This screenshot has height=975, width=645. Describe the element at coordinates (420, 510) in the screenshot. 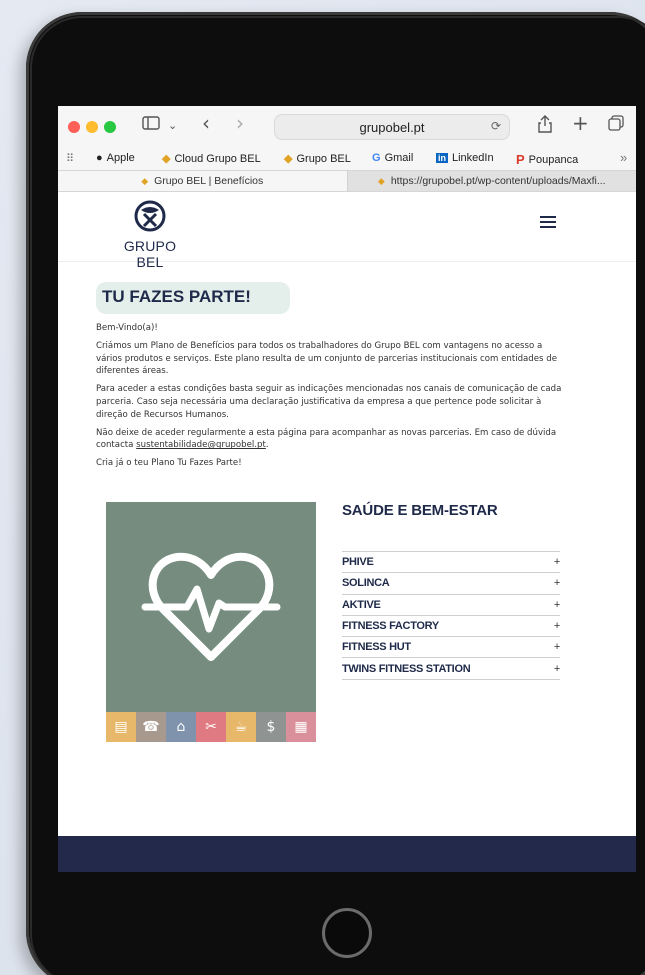

I see `section-title: SAÚDE E BEM-ESTAR` at that location.